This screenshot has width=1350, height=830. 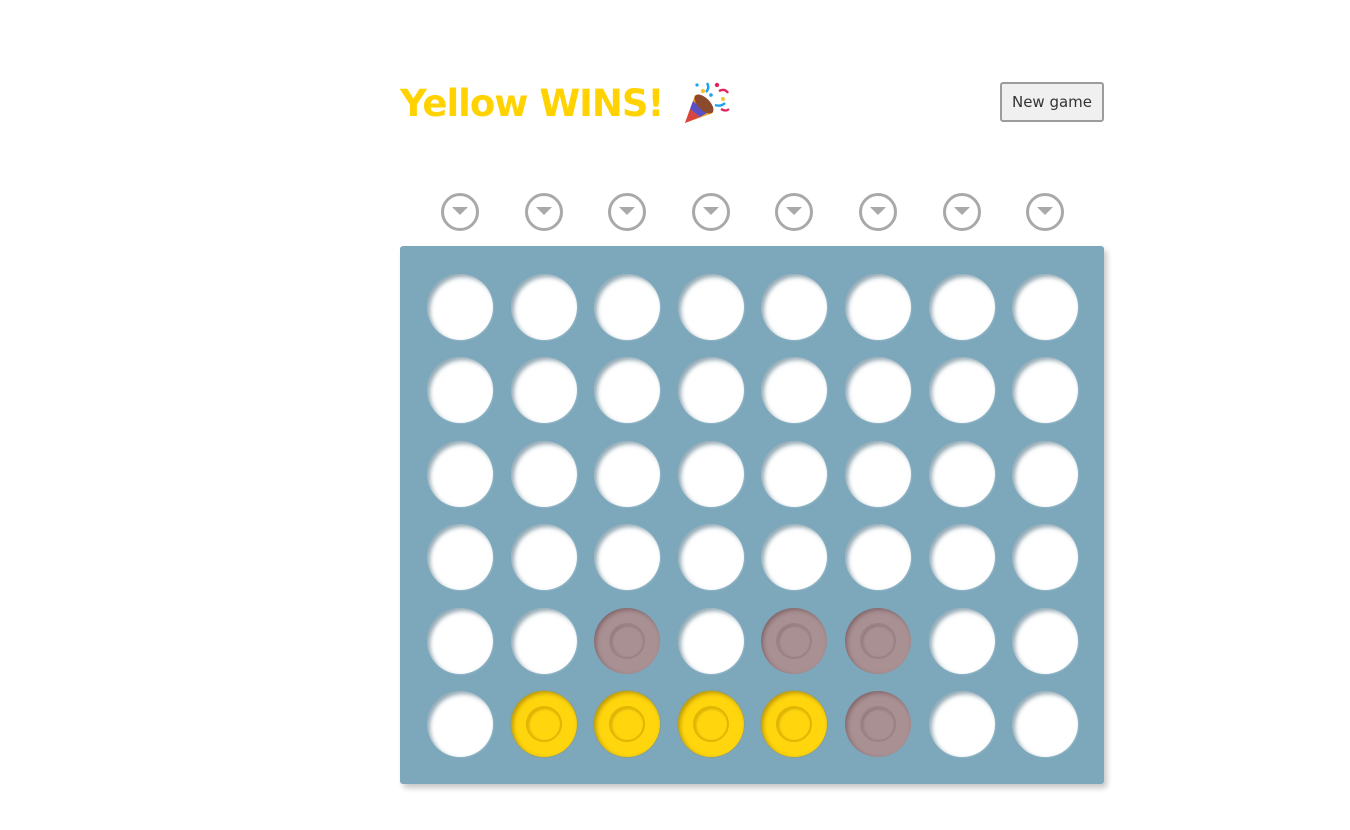 What do you see at coordinates (1045, 390) in the screenshot?
I see `board-cell-r2-c8` at bounding box center [1045, 390].